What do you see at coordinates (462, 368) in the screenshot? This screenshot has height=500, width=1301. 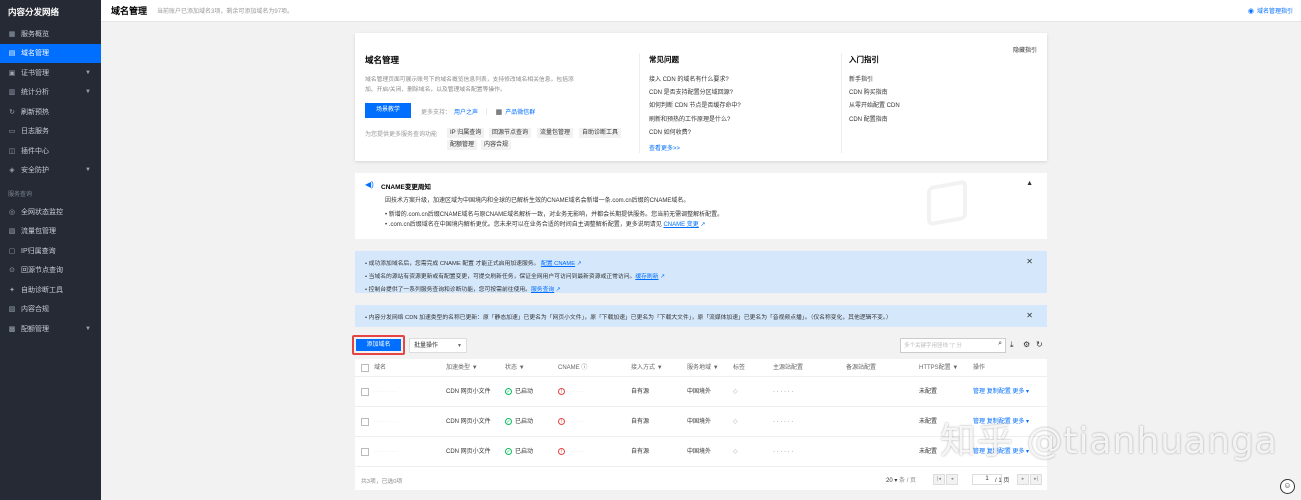 I see `col-type: 加速类型 ▼` at bounding box center [462, 368].